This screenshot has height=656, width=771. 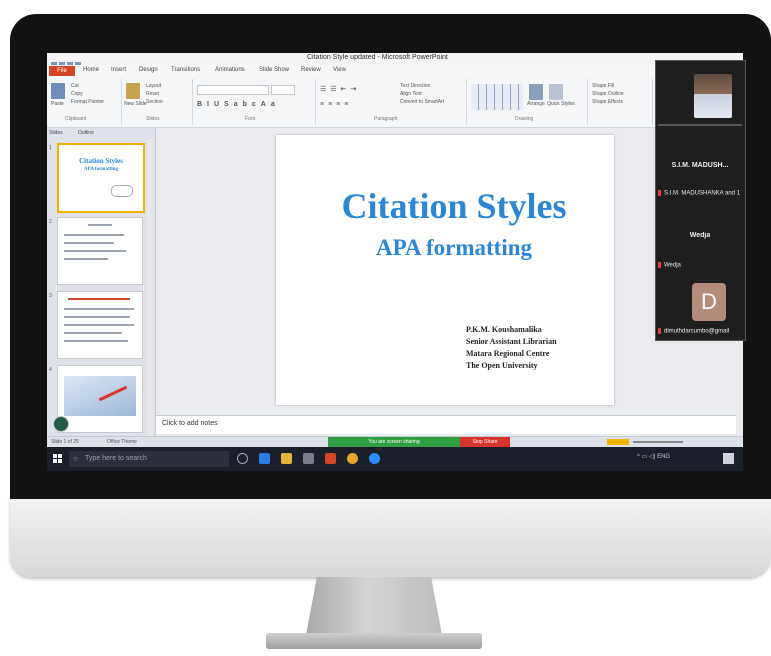 What do you see at coordinates (308, 458) in the screenshot?
I see `store-icon` at bounding box center [308, 458].